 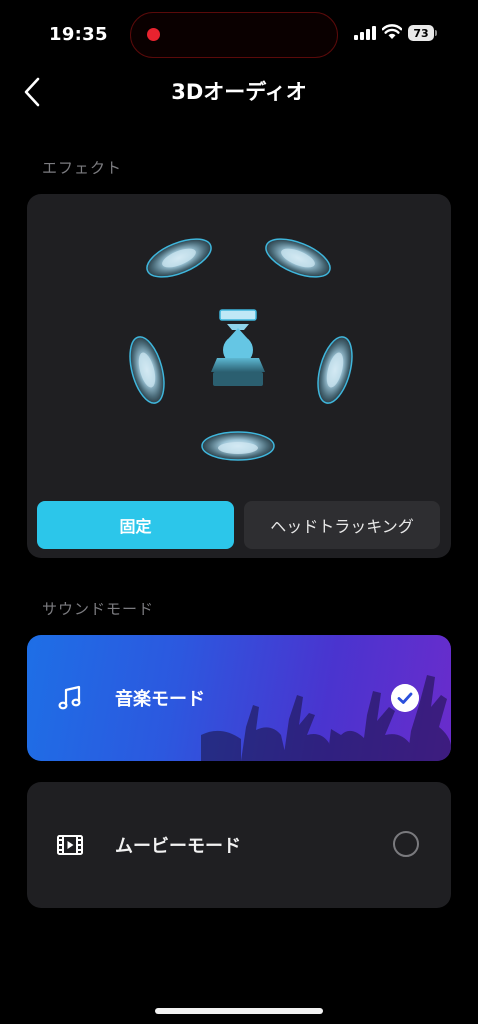 I want to click on head-tracking-button: ヘッドトラッキング, so click(x=342, y=525).